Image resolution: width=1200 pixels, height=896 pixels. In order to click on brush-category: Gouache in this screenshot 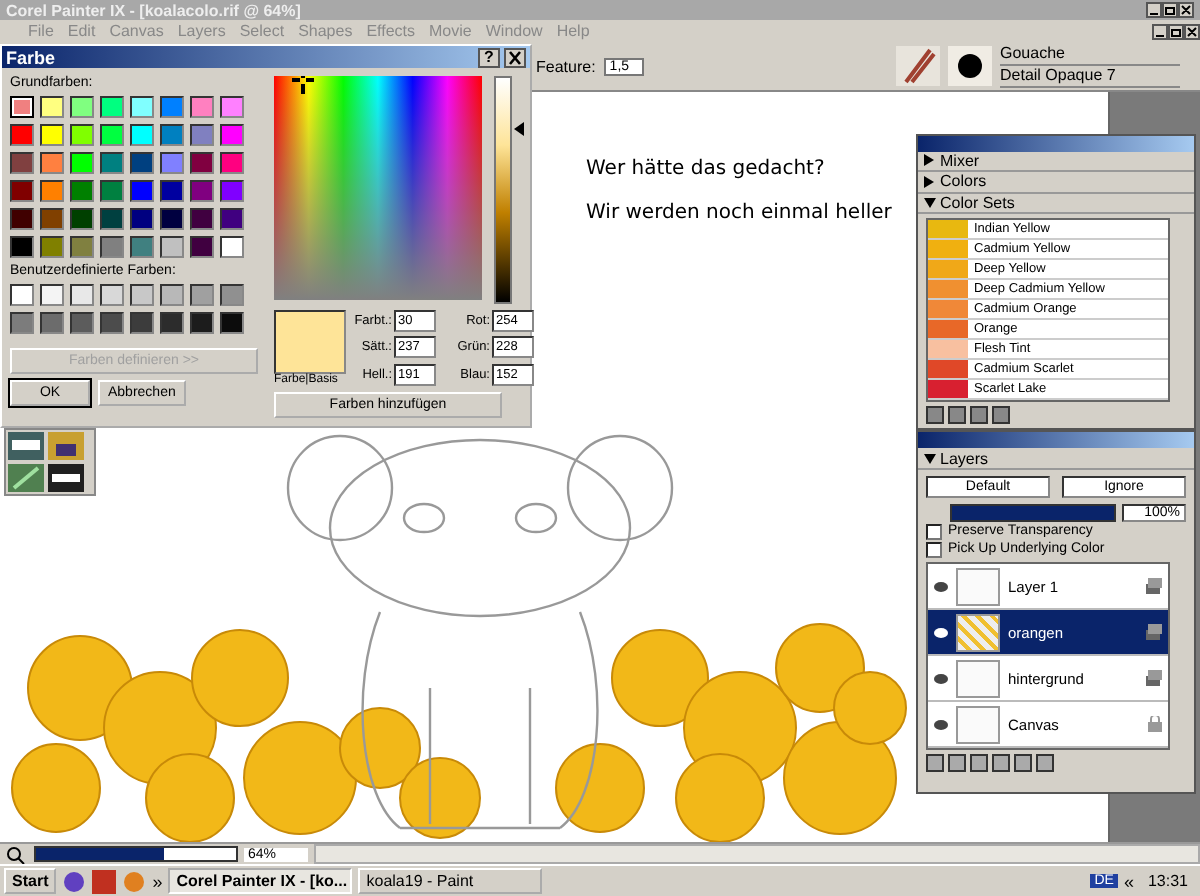, I will do `click(1090, 55)`.